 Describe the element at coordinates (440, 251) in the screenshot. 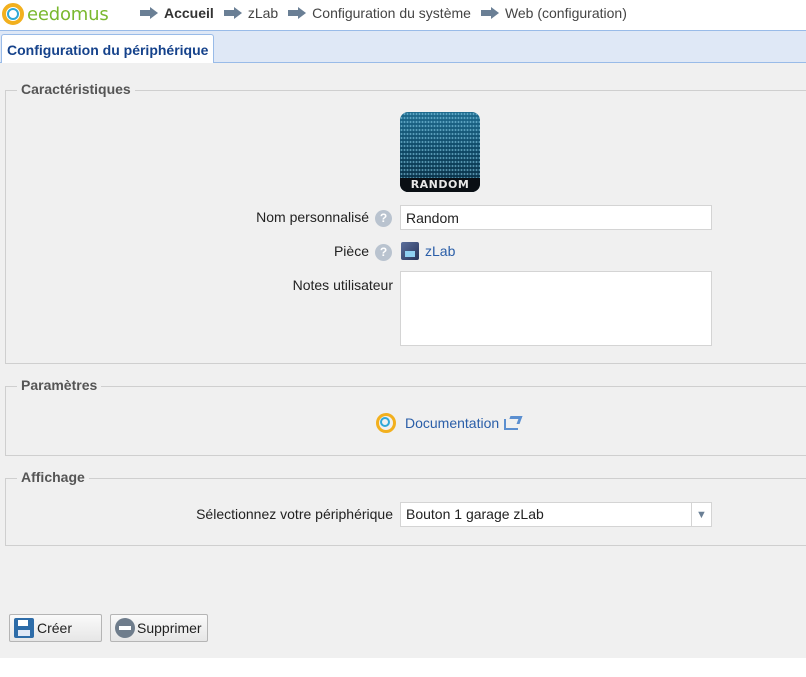

I see `room-link-label: zLab` at that location.